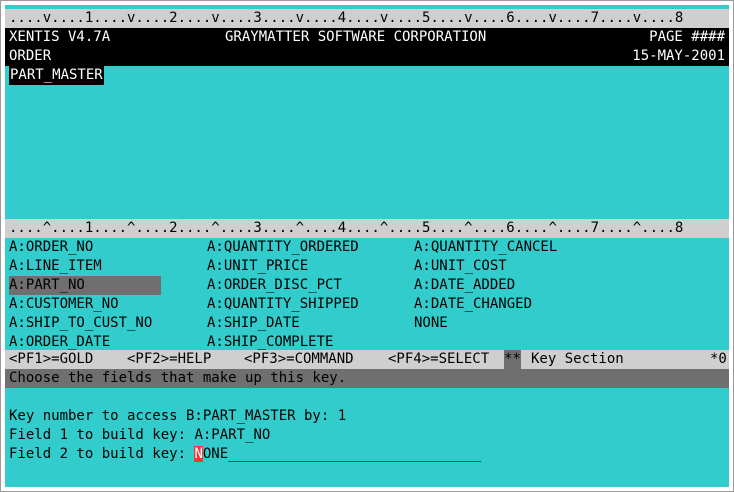 The image size is (734, 492). I want to click on field-option: A:UNIT_PRICE, so click(257, 266).